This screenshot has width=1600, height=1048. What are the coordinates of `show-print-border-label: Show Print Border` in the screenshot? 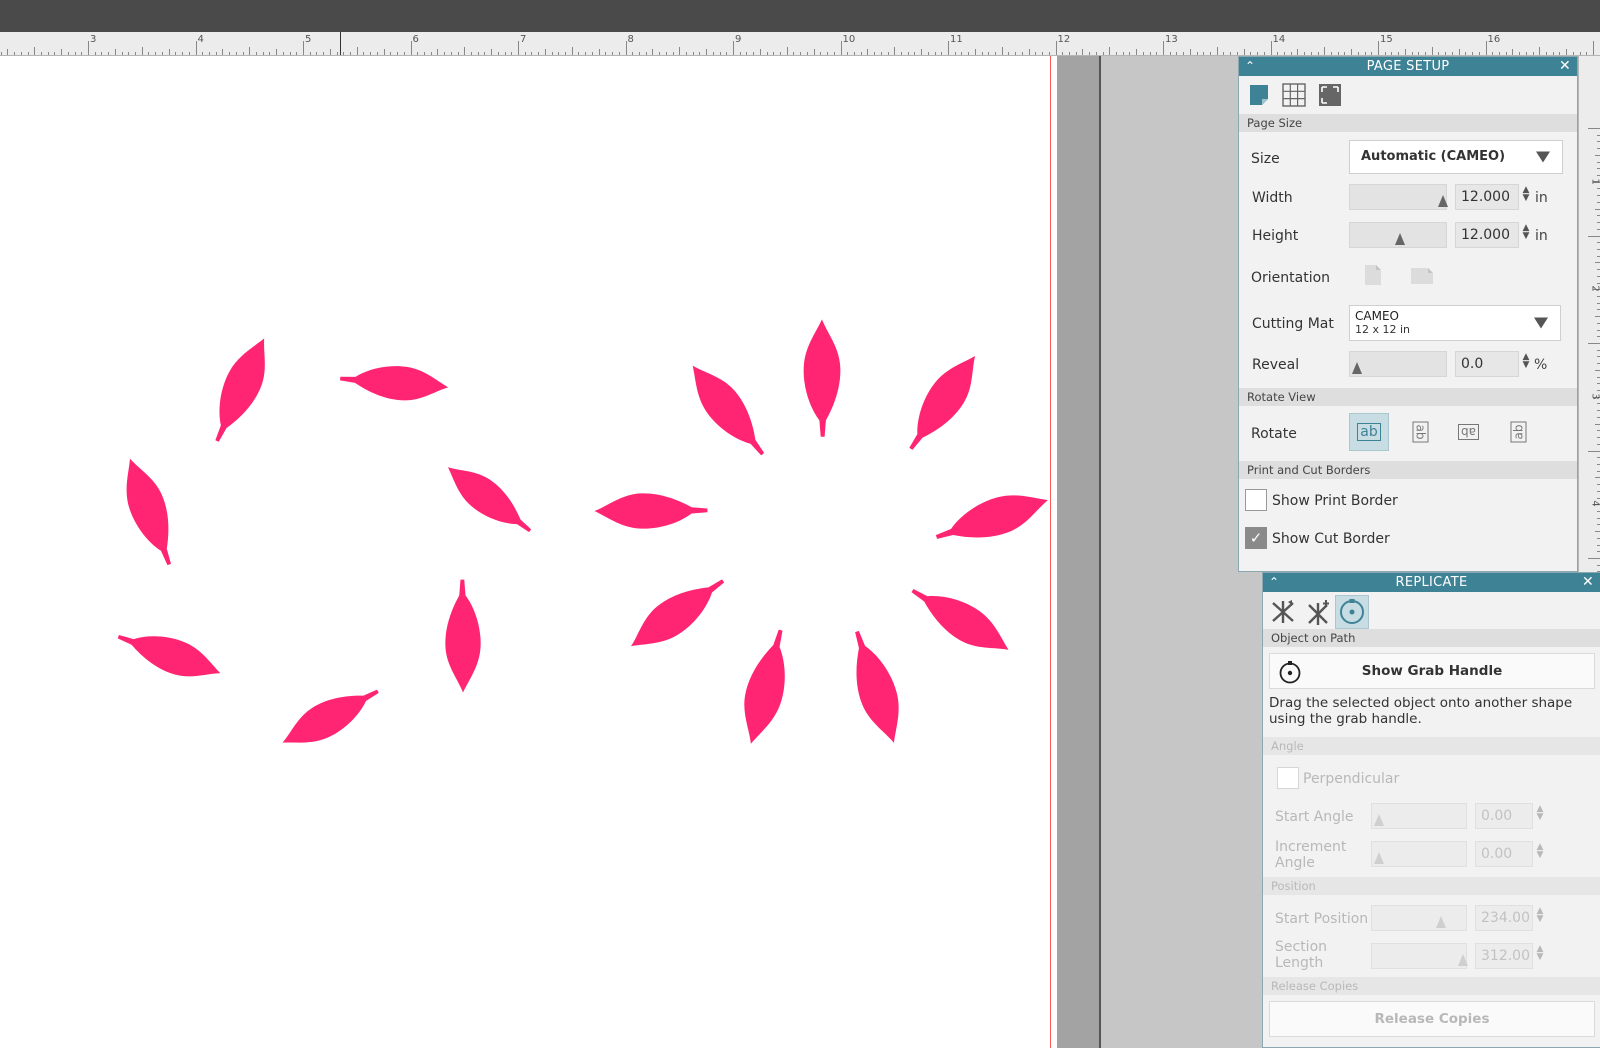 It's located at (1335, 501).